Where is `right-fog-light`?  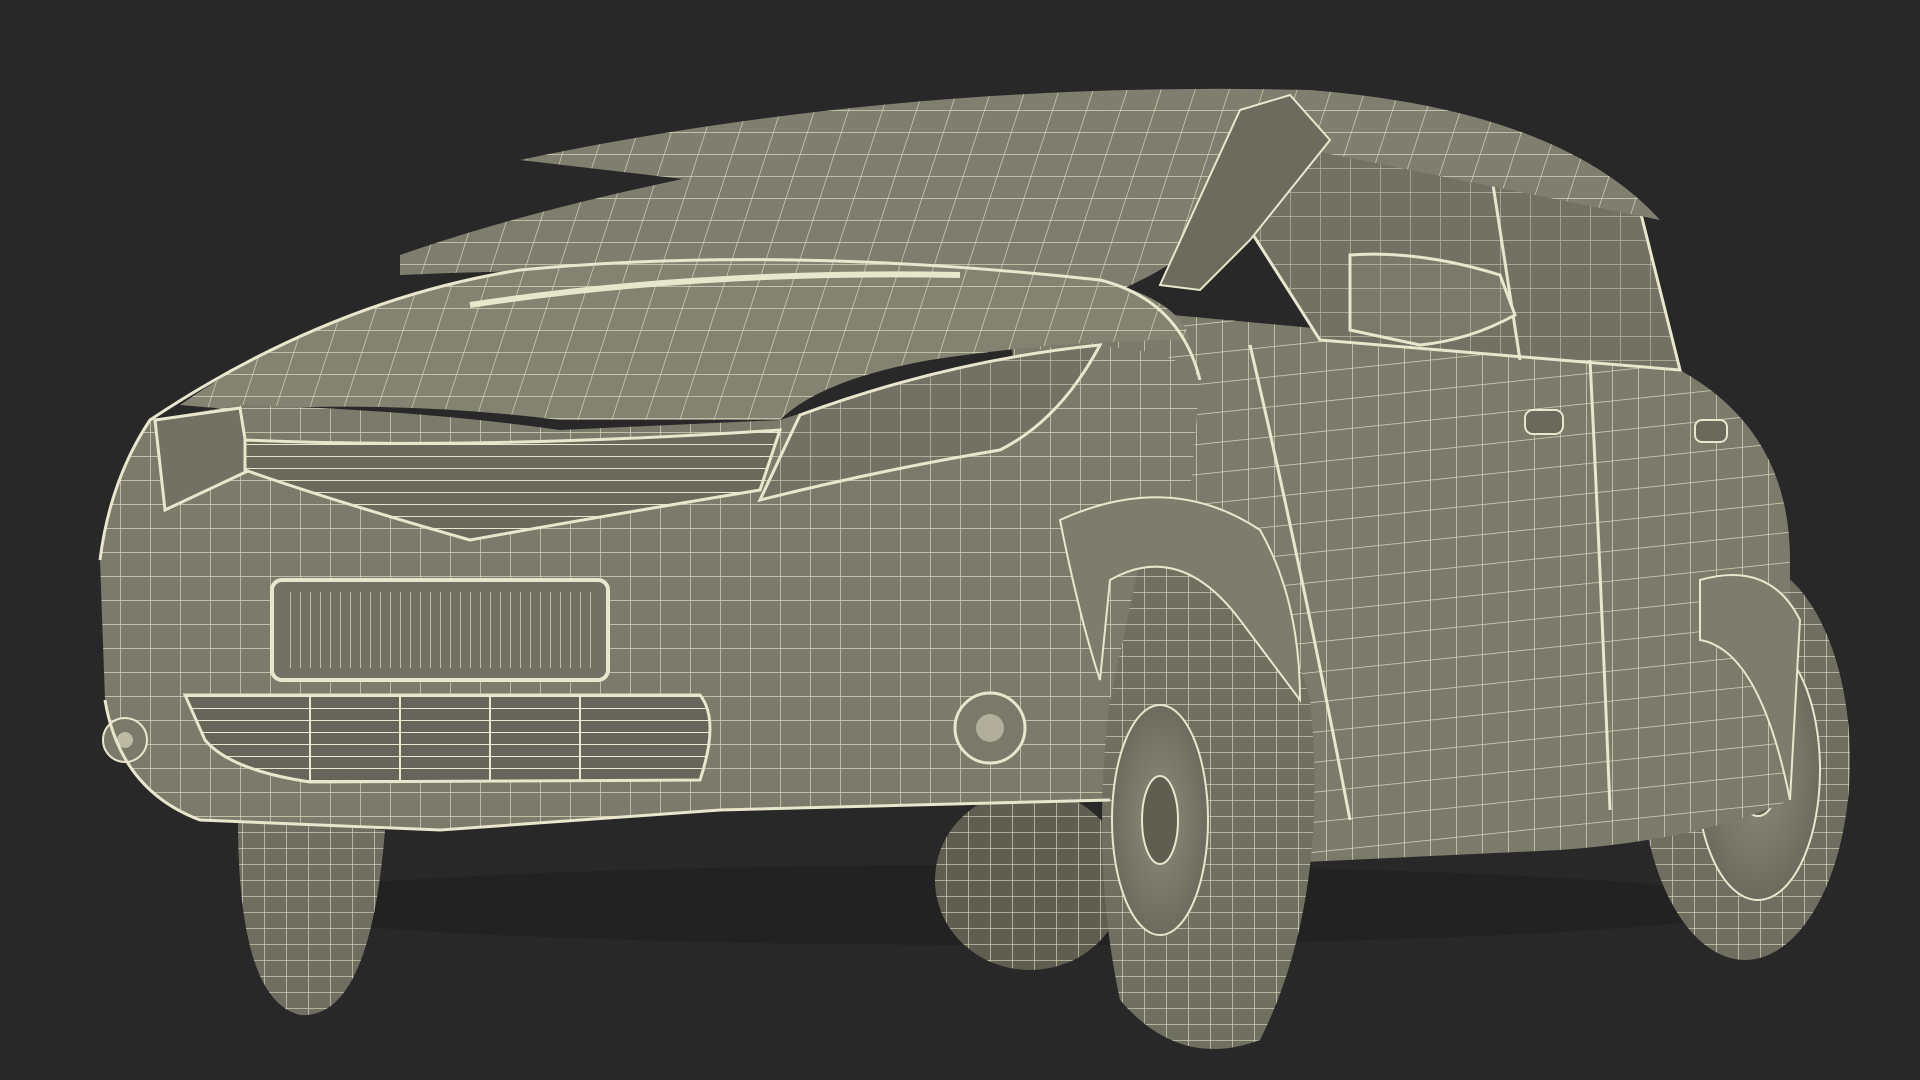 right-fog-light is located at coordinates (990, 728).